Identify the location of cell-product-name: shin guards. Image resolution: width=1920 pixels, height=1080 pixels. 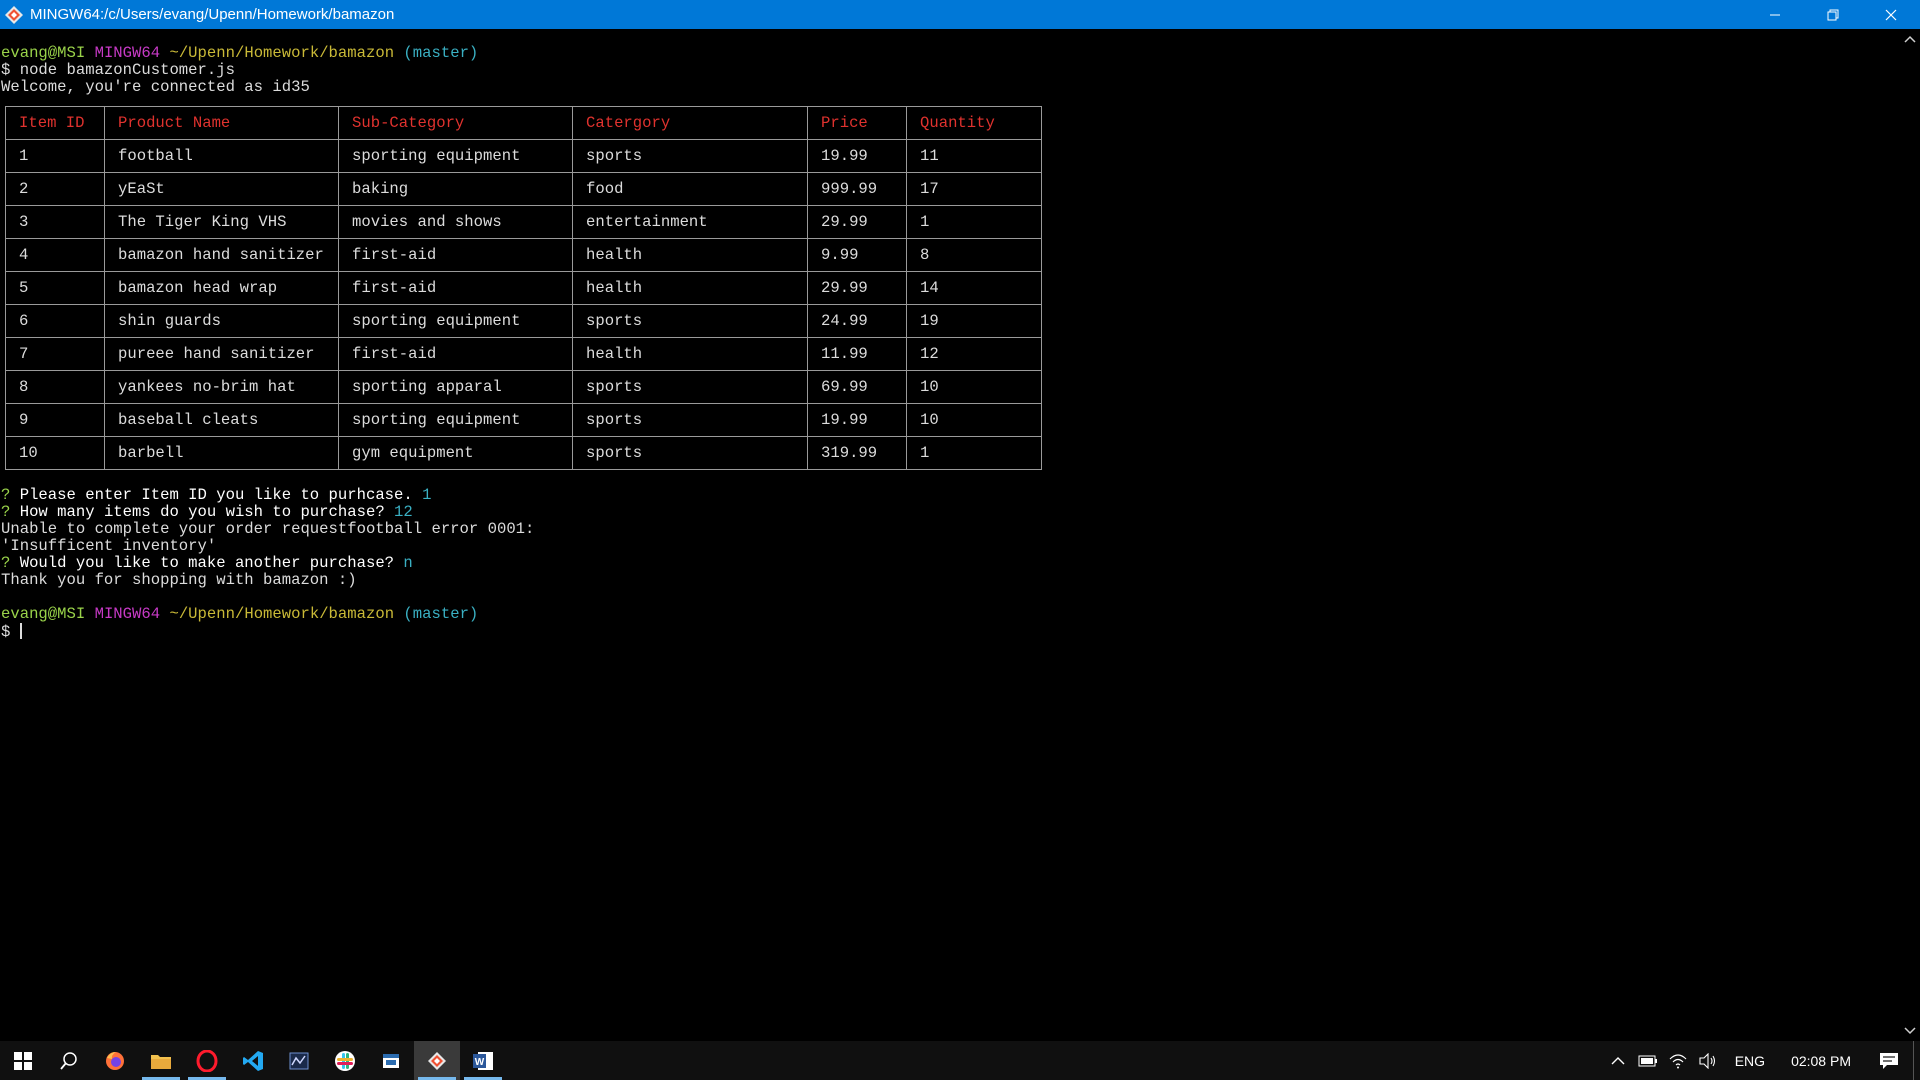
(221, 321).